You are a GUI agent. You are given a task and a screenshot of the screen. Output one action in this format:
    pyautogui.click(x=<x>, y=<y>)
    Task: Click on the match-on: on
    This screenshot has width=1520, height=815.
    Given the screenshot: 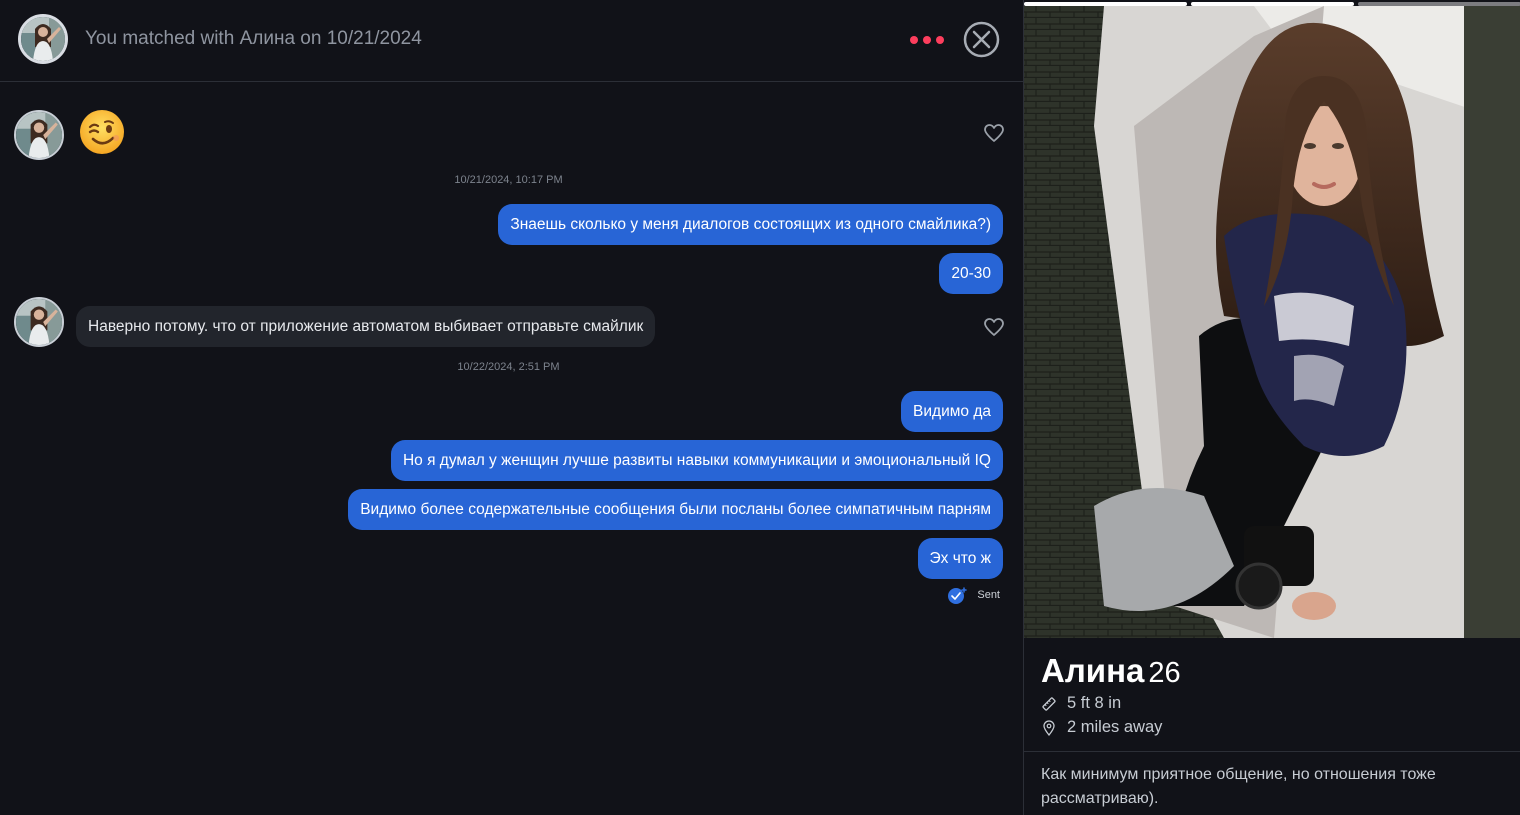 What is the action you would take?
    pyautogui.click(x=311, y=38)
    